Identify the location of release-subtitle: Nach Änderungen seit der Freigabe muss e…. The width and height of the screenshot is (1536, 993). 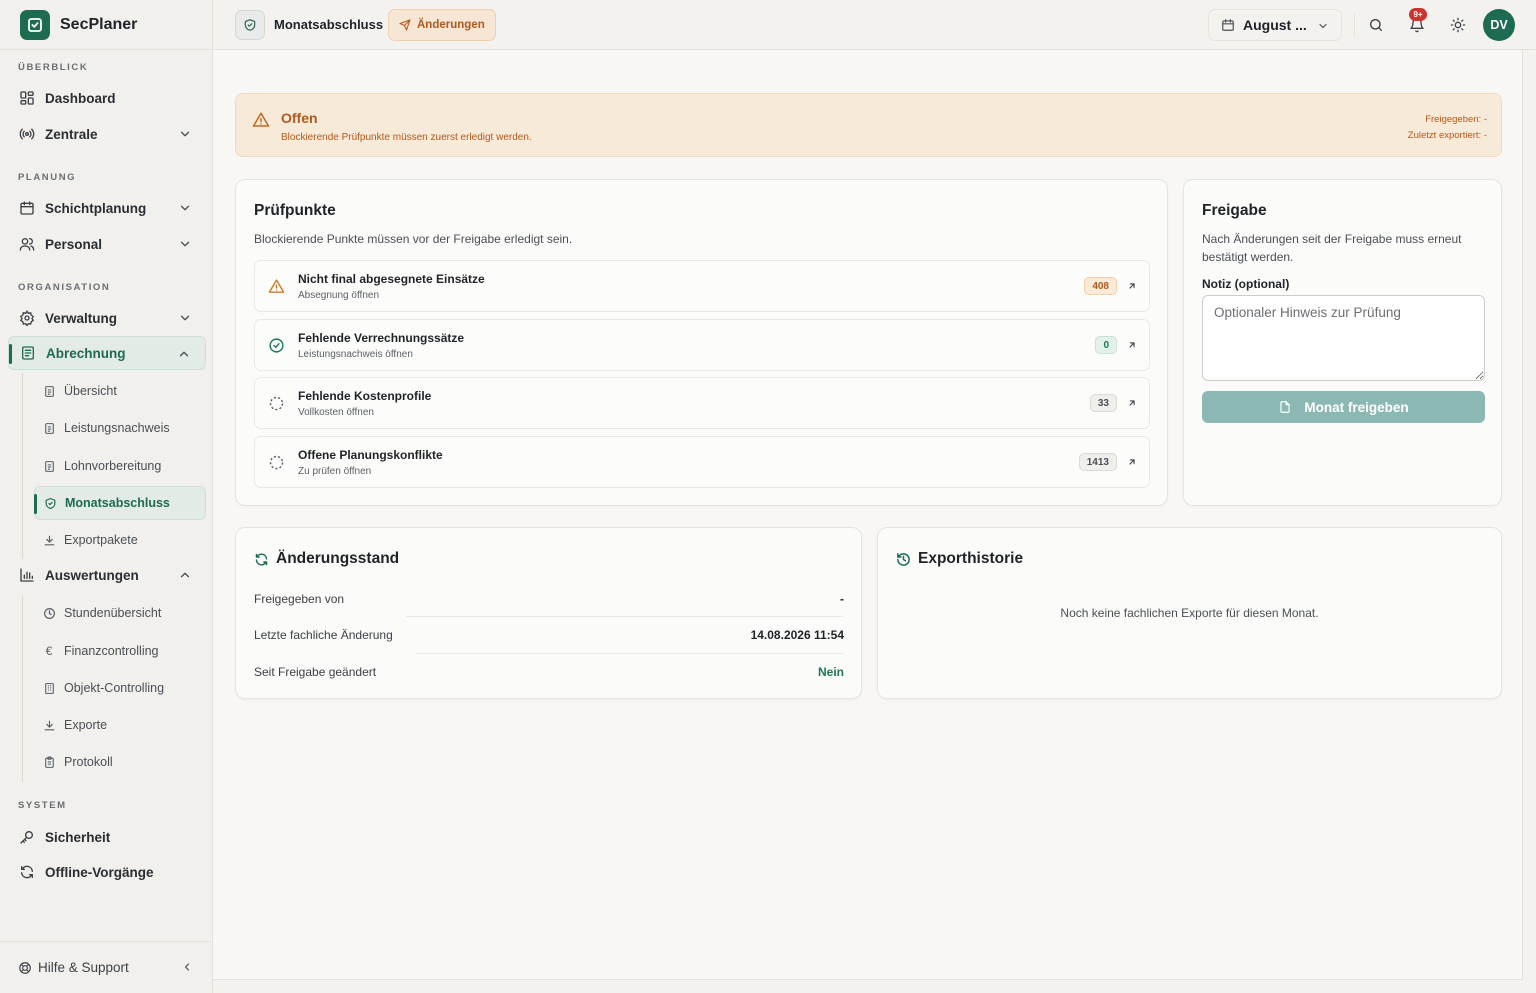
(1332, 248).